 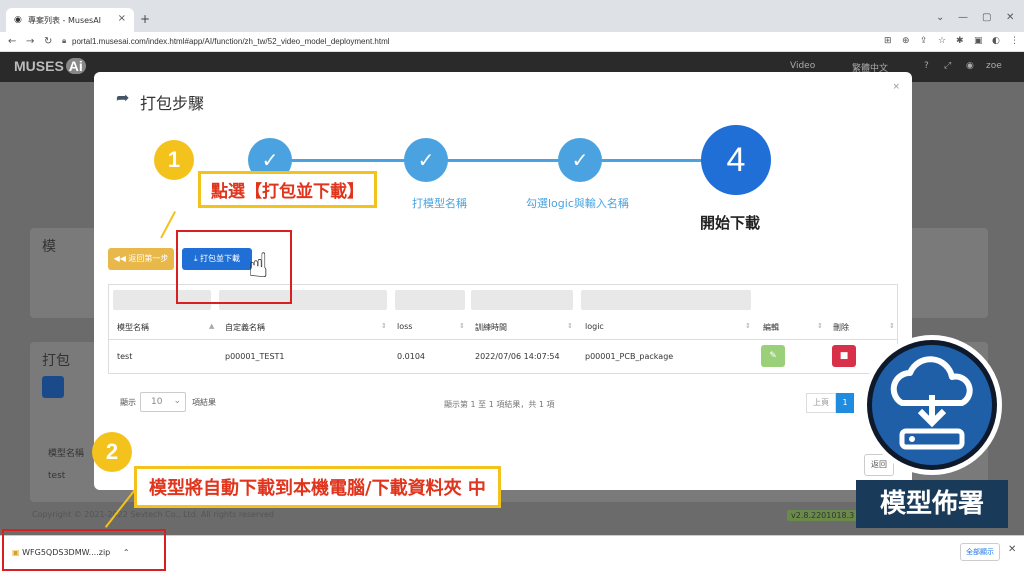 What do you see at coordinates (174, 160) in the screenshot?
I see `step-badge-1: 1` at bounding box center [174, 160].